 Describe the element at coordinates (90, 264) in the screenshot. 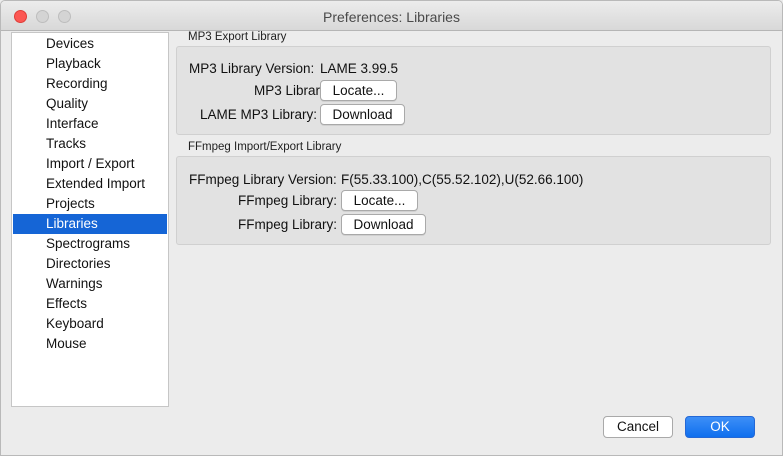

I see `sidebar-item-directories: Directories` at that location.